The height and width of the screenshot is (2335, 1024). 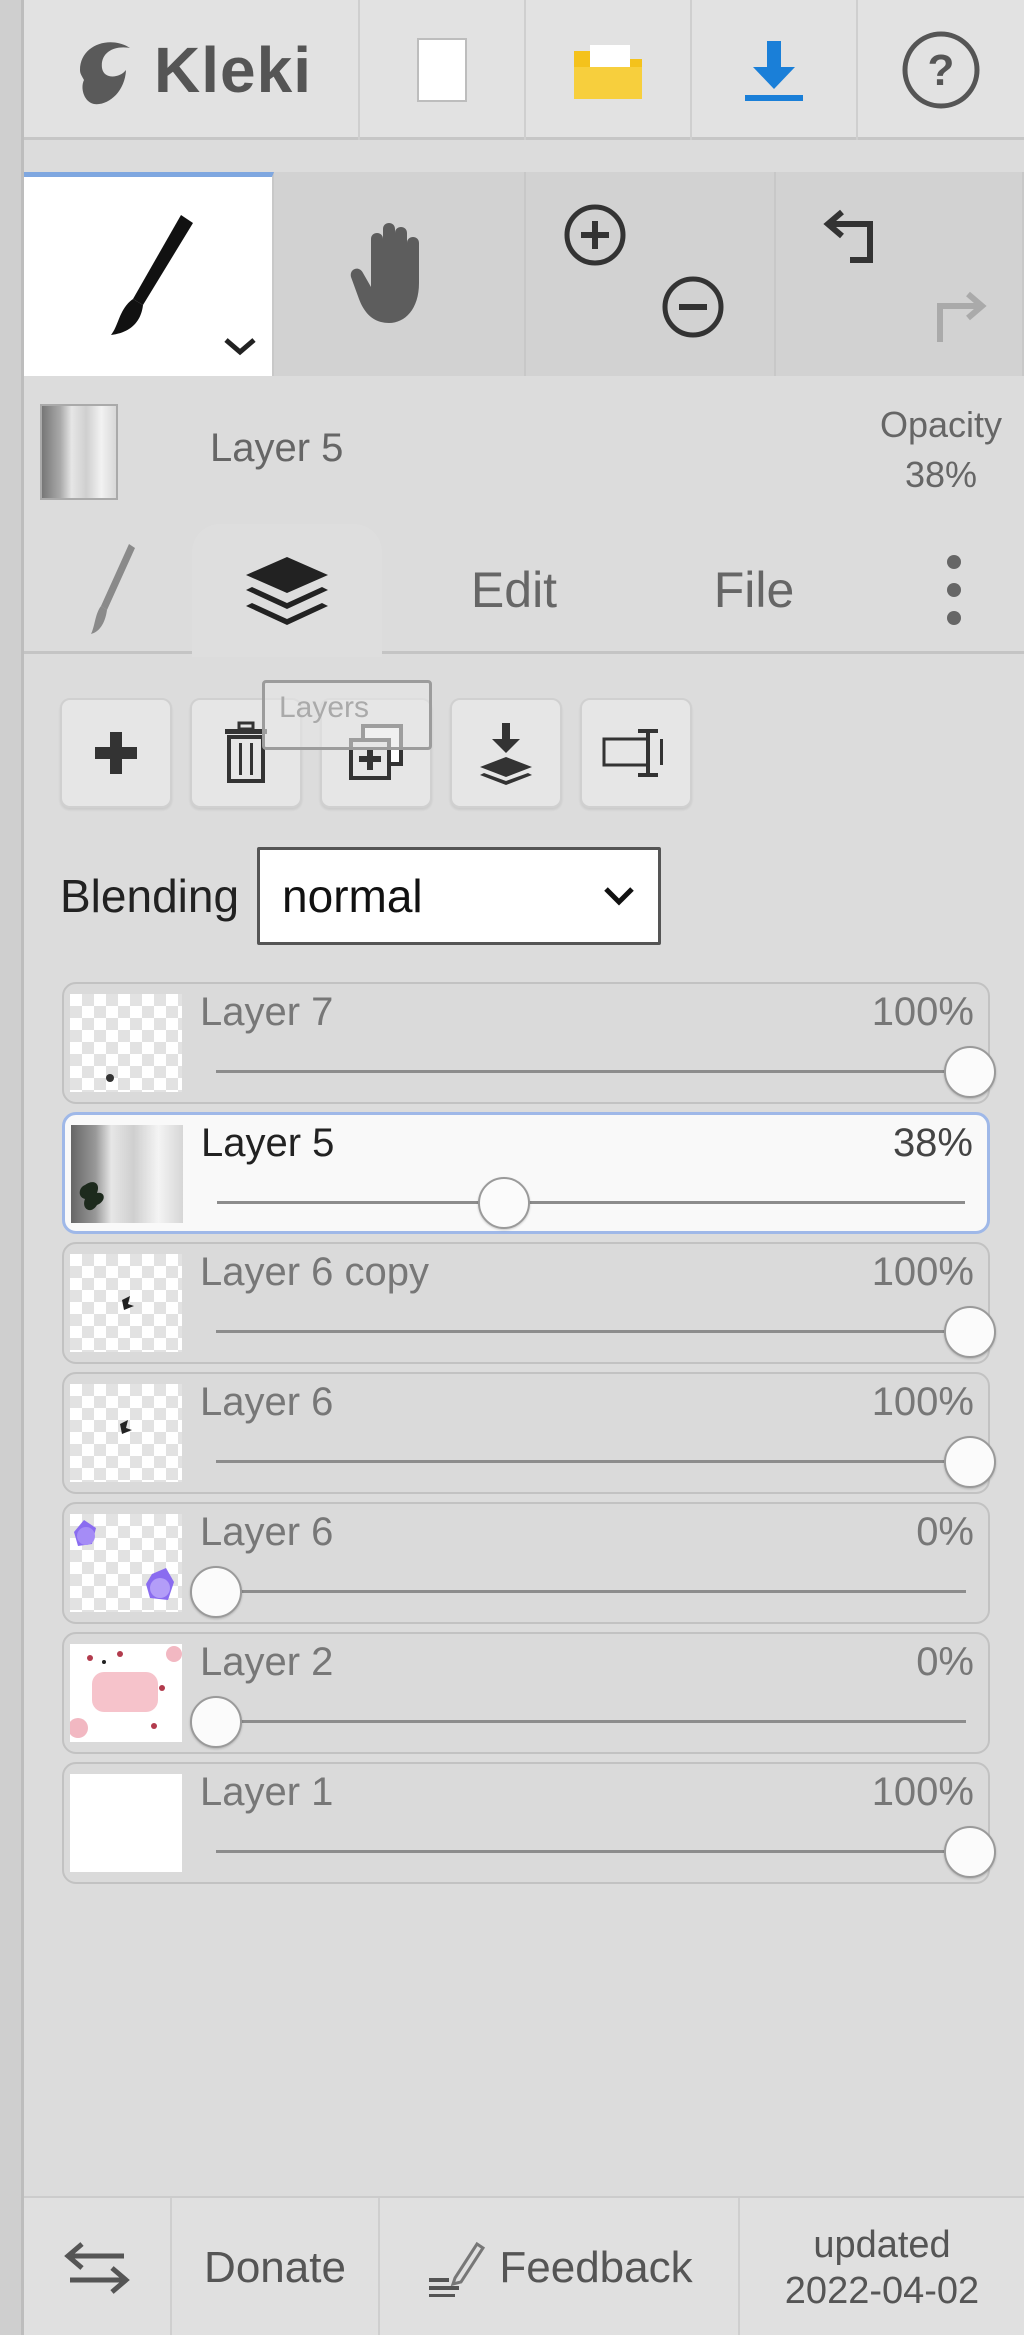 What do you see at coordinates (524, 441) in the screenshot?
I see `current-layer-info: Layer 5 Opacity 38%` at bounding box center [524, 441].